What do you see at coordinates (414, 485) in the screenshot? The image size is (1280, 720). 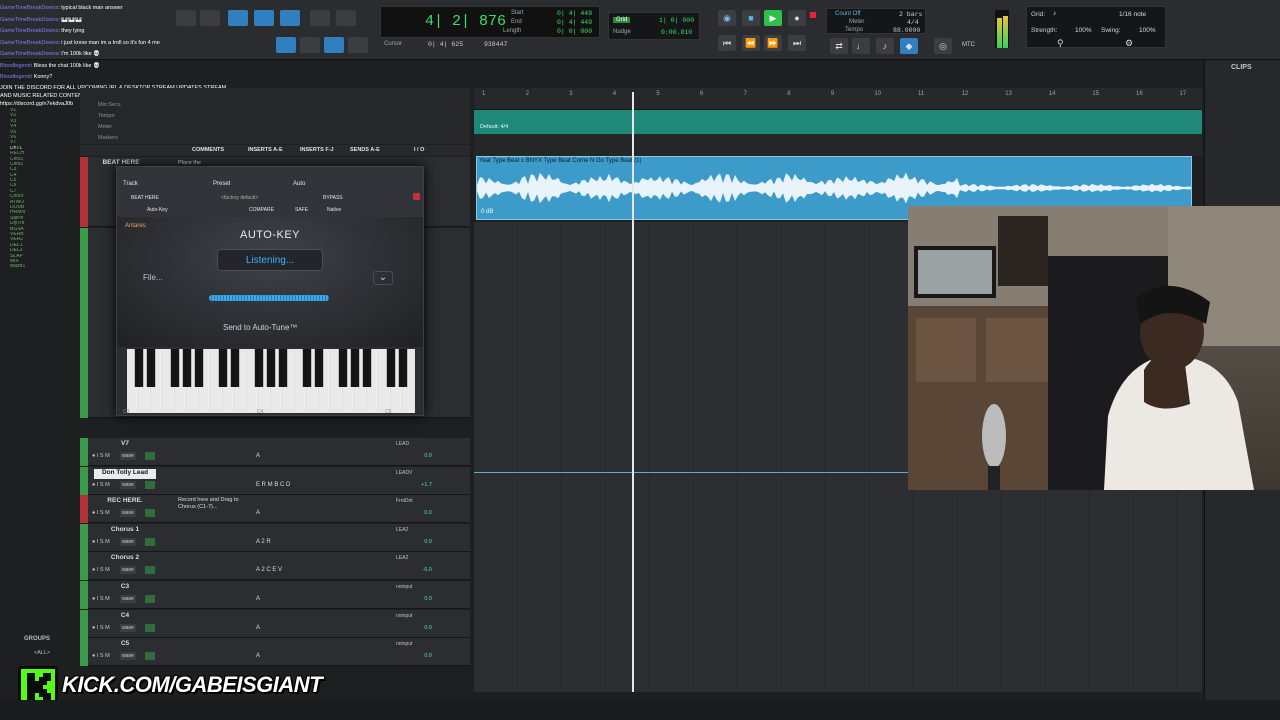 I see `track-volume: +1.7` at bounding box center [414, 485].